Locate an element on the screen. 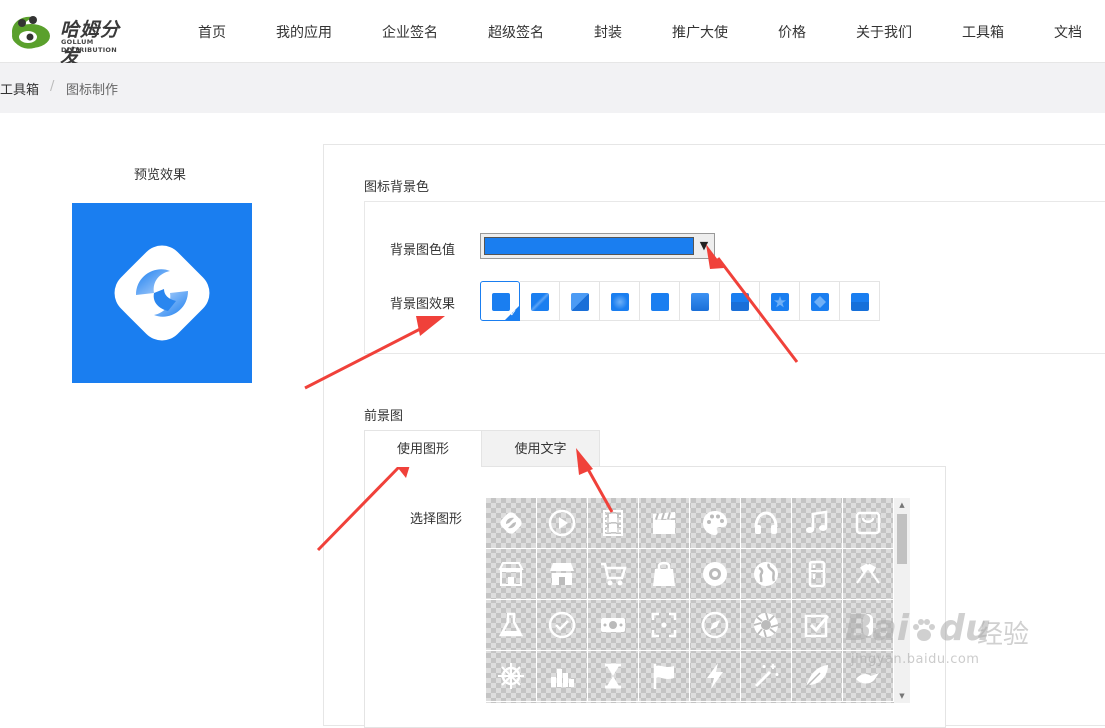 The height and width of the screenshot is (728, 1105). palette-icon is located at coordinates (715, 523).